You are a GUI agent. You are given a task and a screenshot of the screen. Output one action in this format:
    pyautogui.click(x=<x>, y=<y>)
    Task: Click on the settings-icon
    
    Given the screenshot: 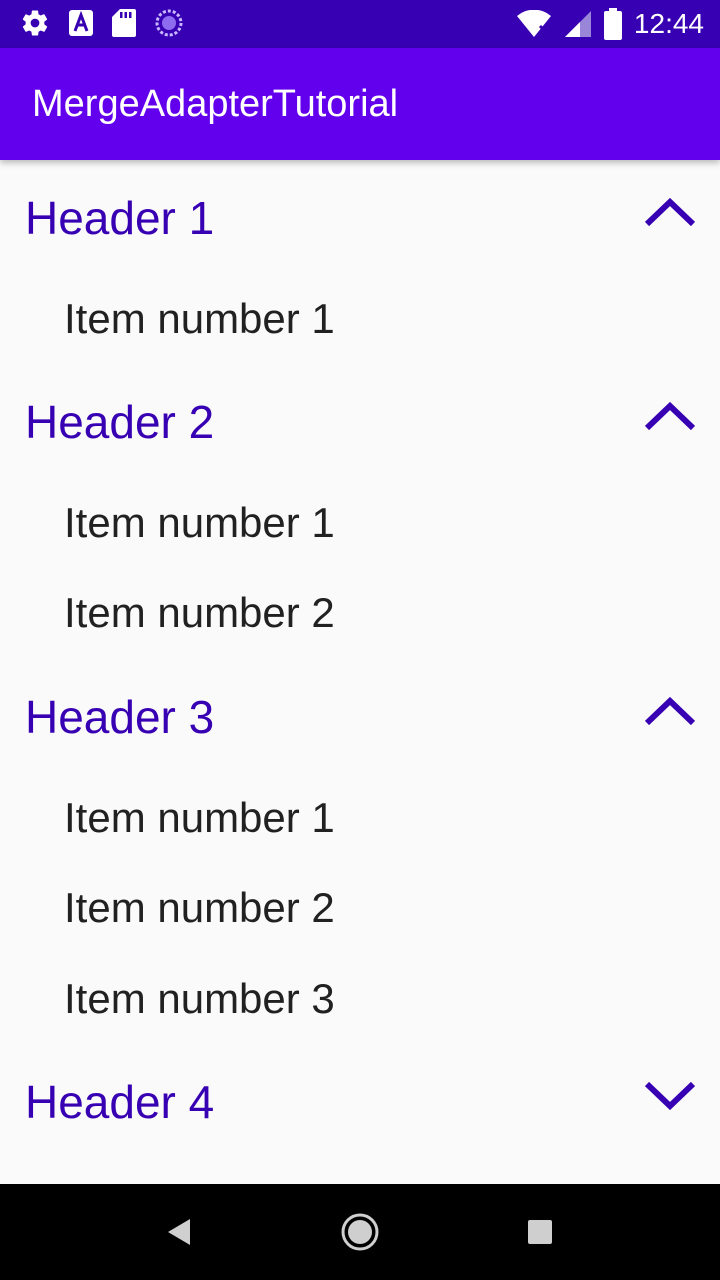 What is the action you would take?
    pyautogui.click(x=35, y=23)
    